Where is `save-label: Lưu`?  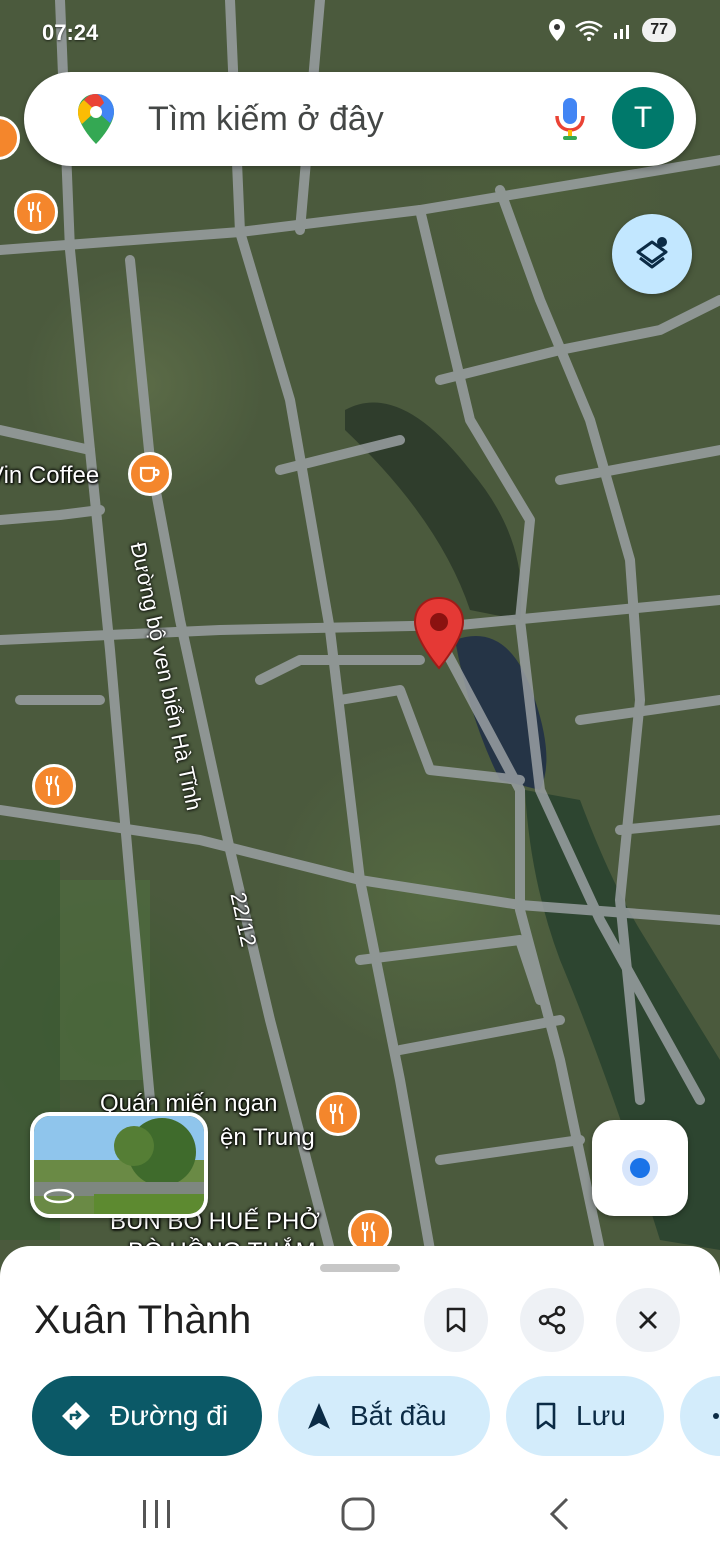 save-label: Lưu is located at coordinates (601, 1415).